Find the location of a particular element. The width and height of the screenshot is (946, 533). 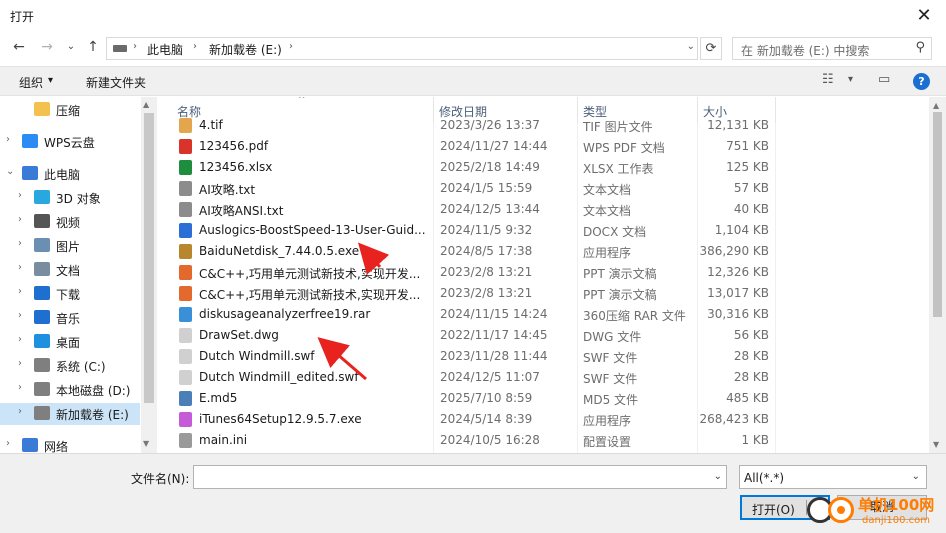

window-title: 打开 is located at coordinates (22, 17).